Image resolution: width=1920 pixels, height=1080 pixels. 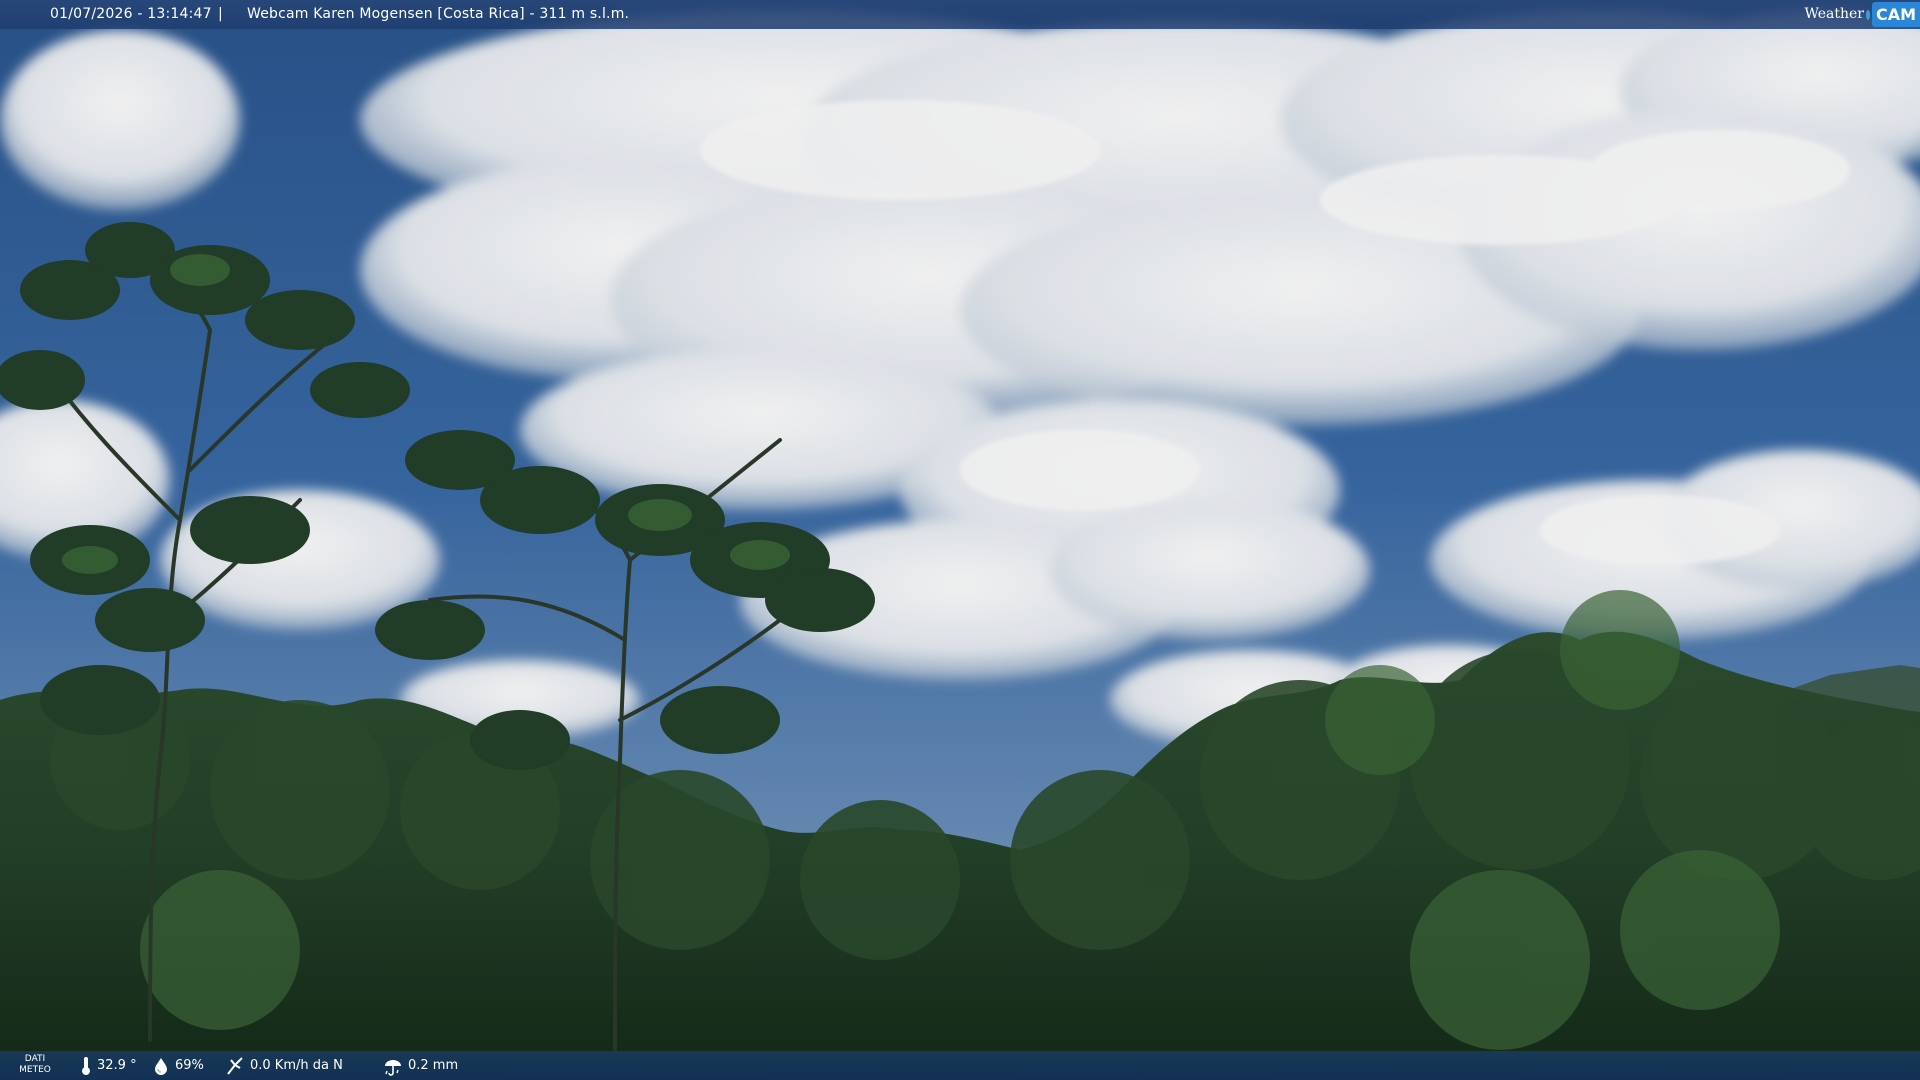 I want to click on wind-icon, so click(x=235, y=1065).